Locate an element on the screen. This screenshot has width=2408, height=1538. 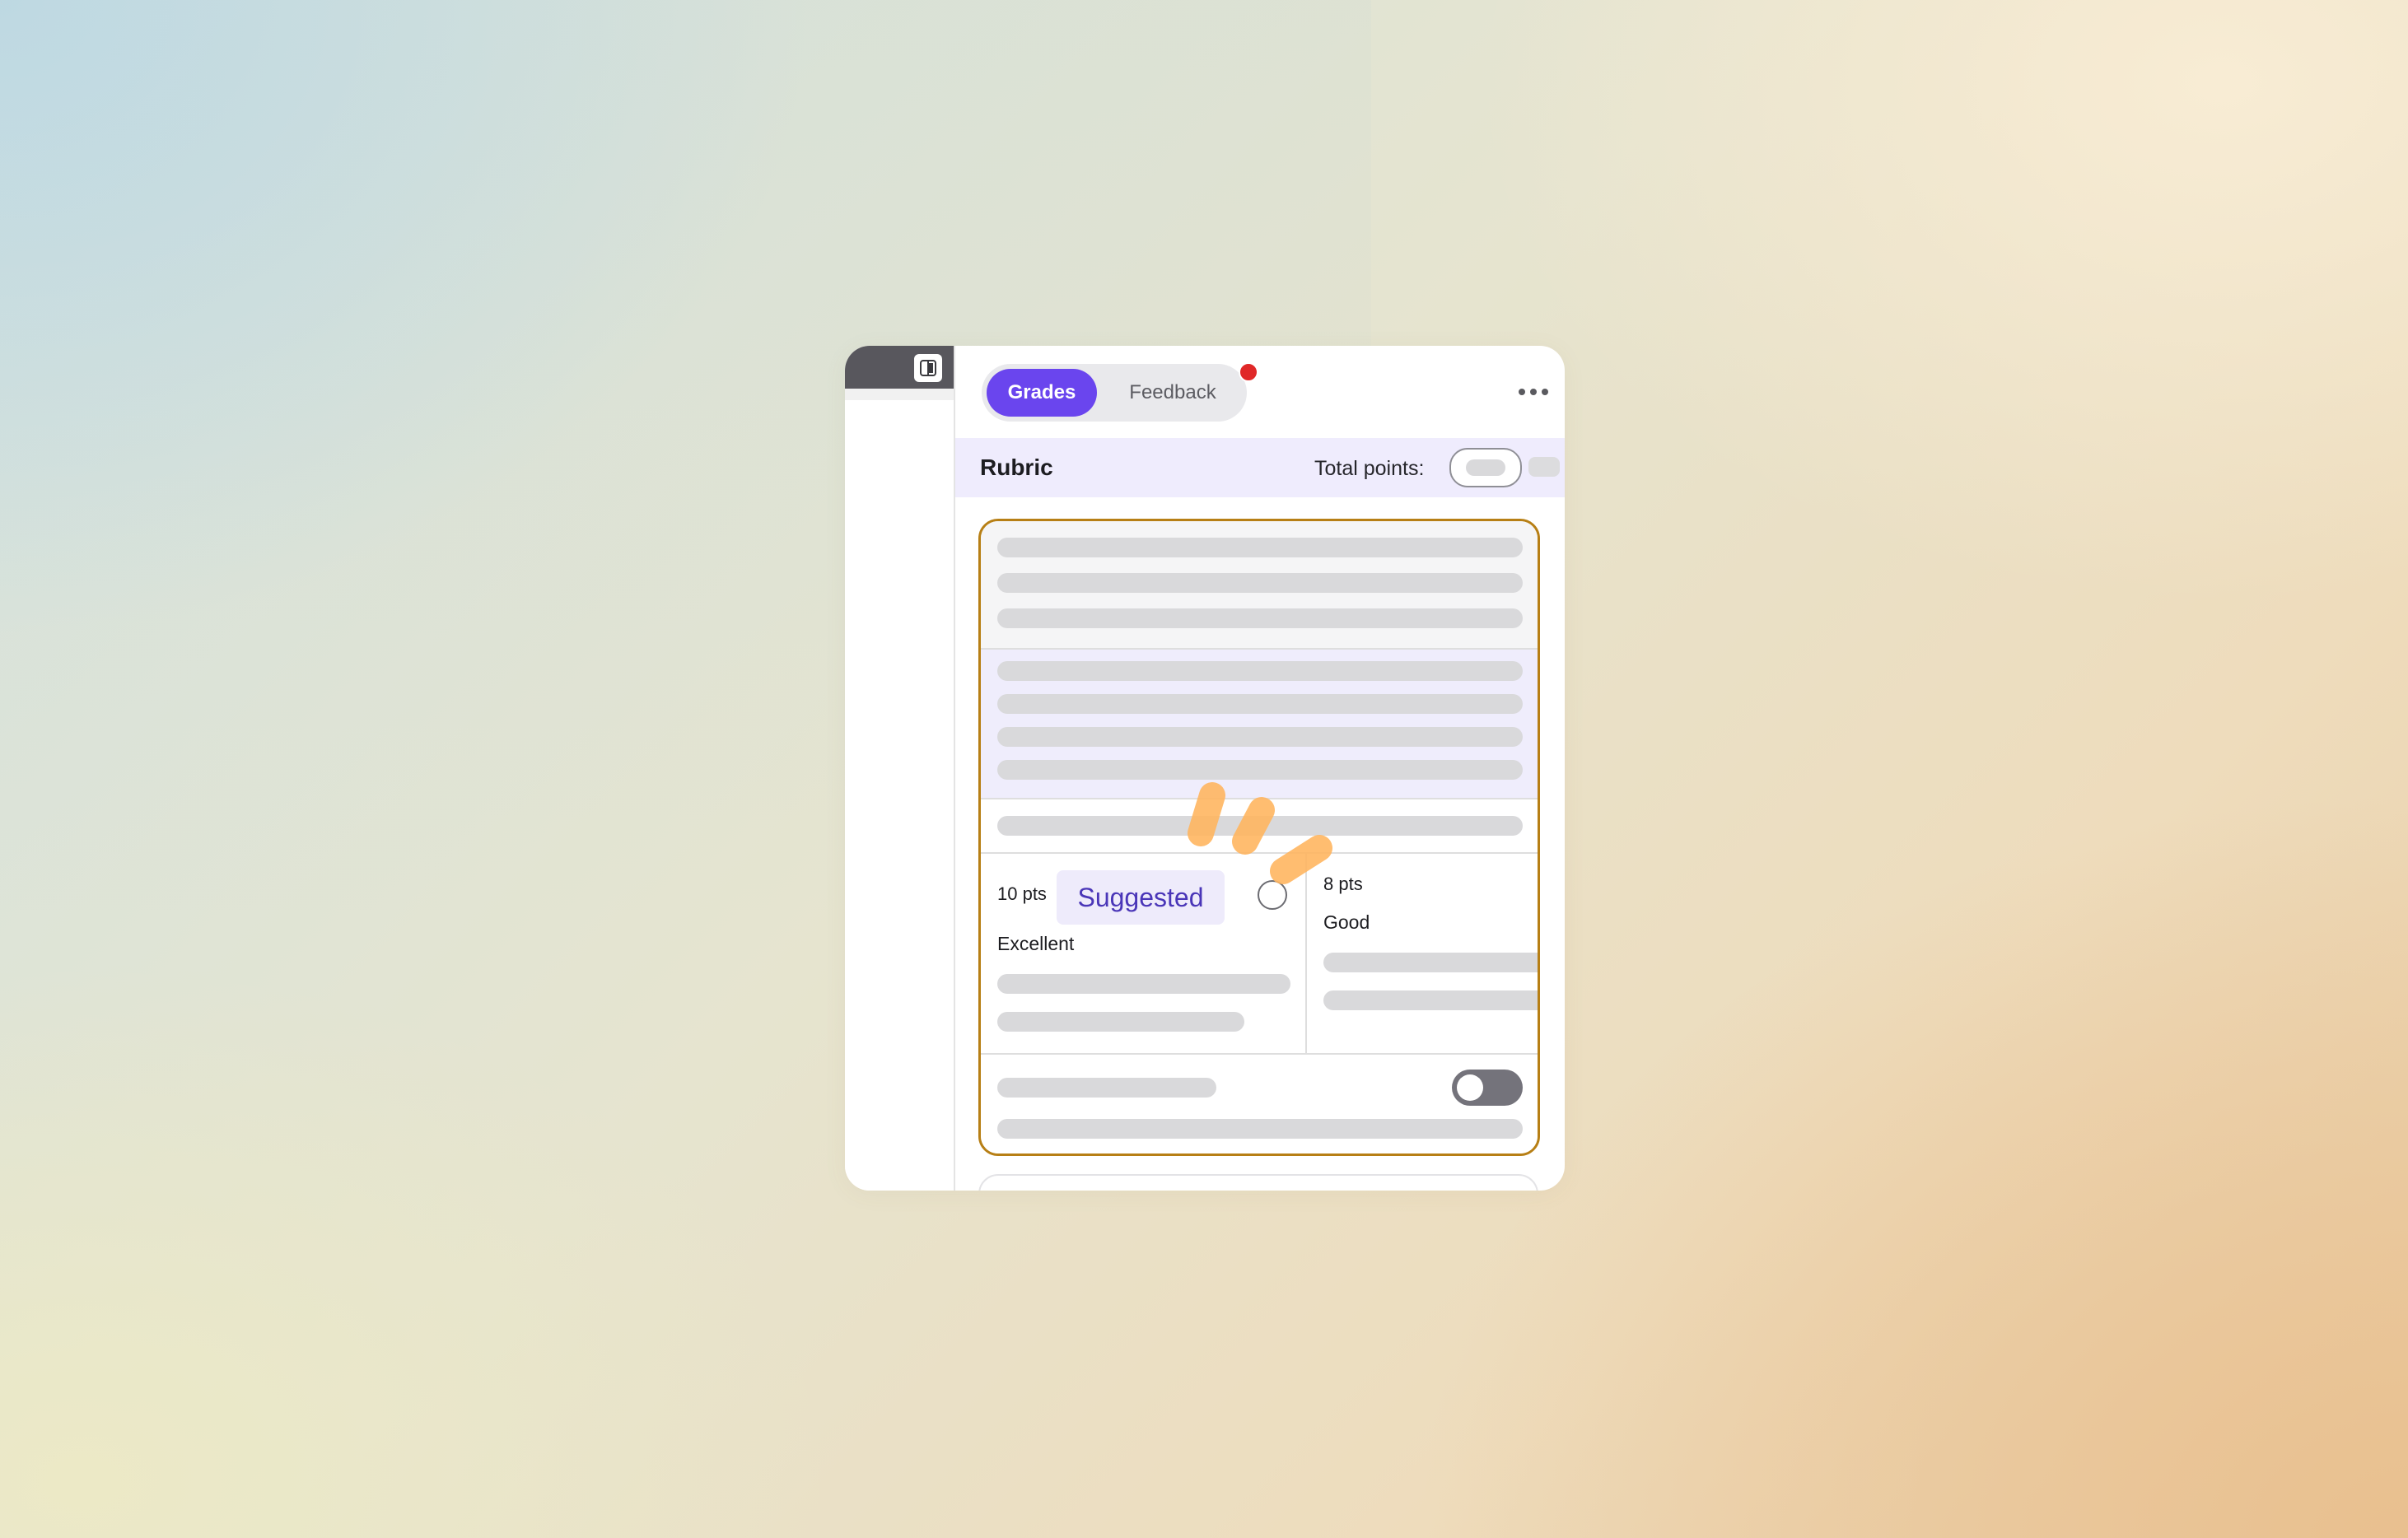
total-points-input is located at coordinates (1485, 468).